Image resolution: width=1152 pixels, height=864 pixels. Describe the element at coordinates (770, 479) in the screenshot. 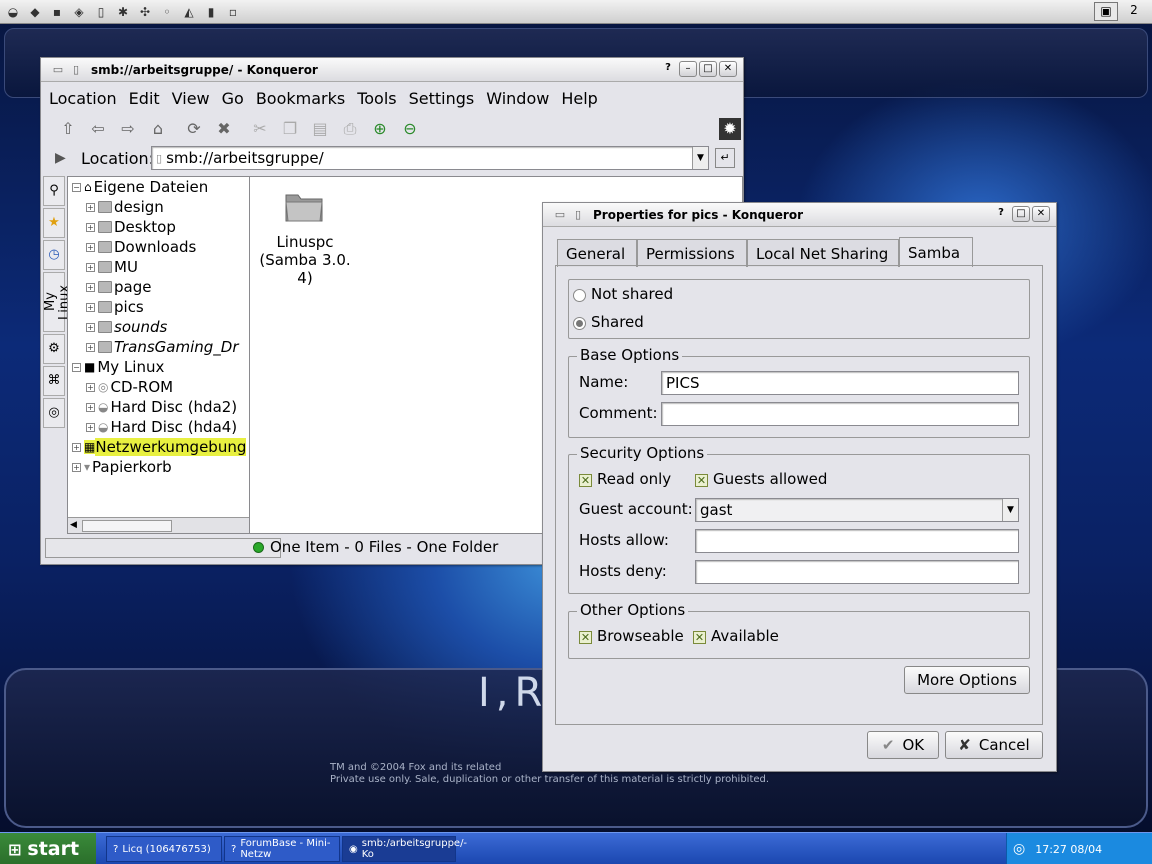

I see `guests-allowed-label: Guests allowed` at that location.